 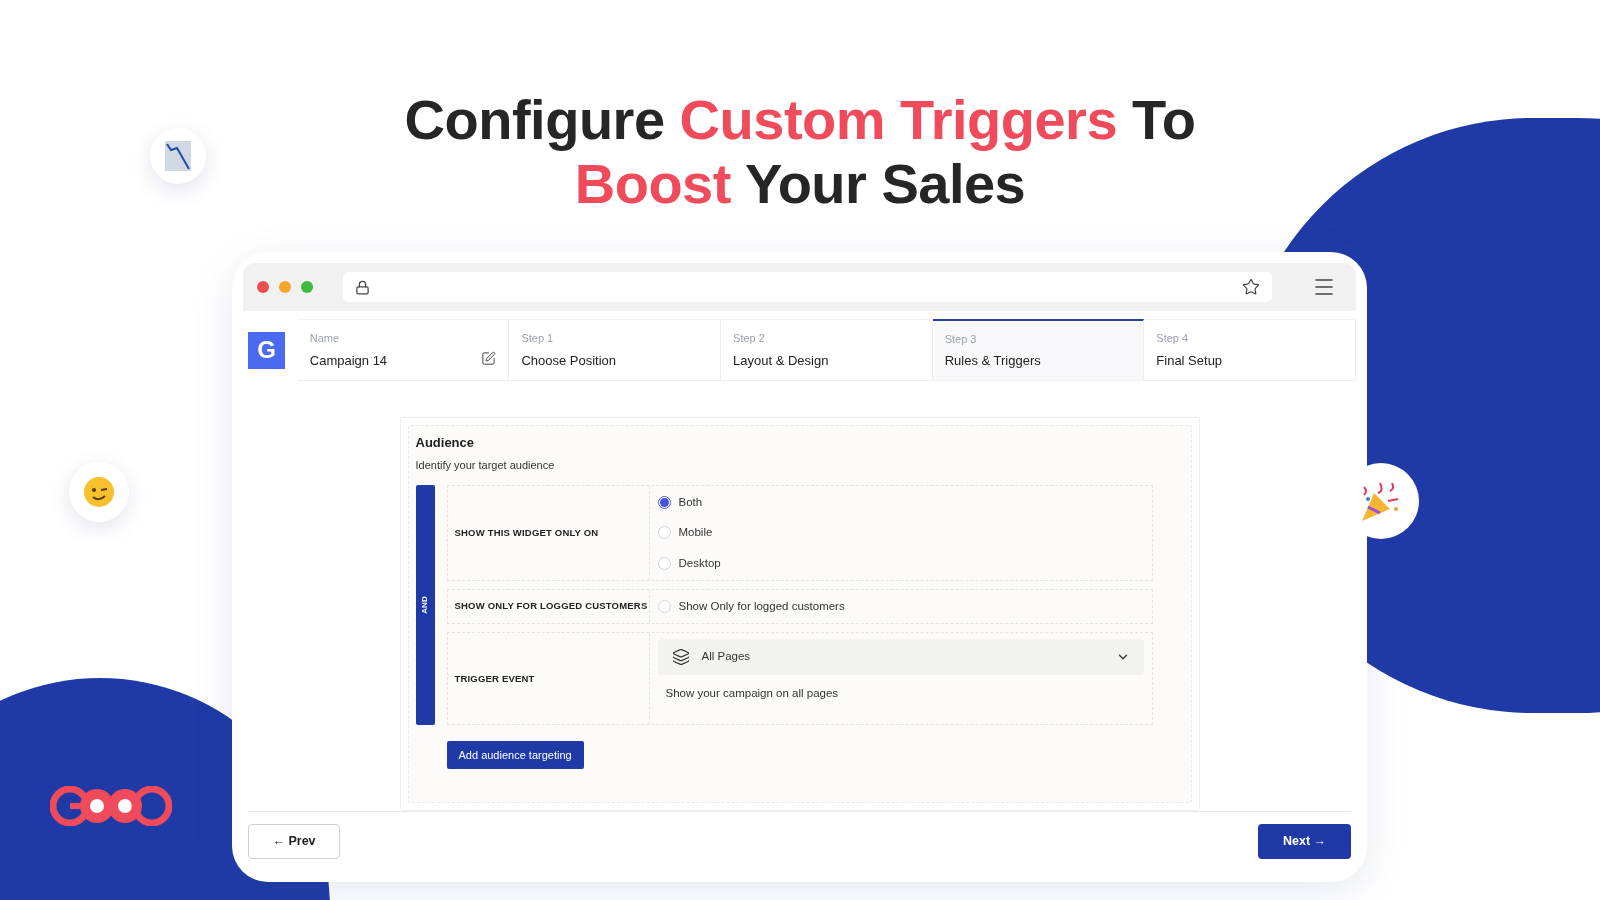 I want to click on brand-logo: G, so click(x=266, y=350).